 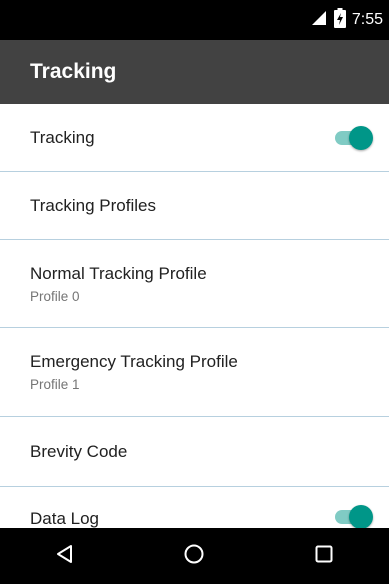 I want to click on status-bar: 7:55, so click(x=194, y=20).